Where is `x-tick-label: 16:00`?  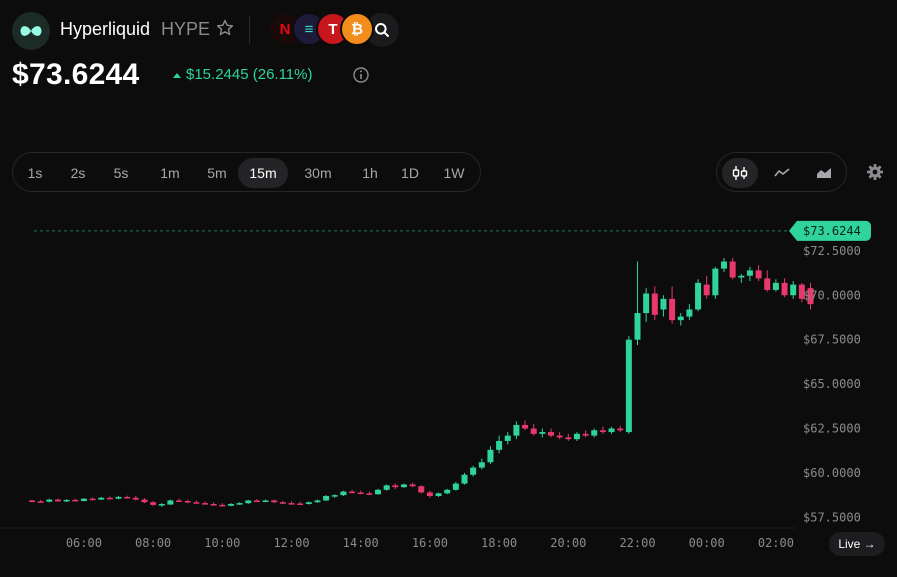
x-tick-label: 16:00 is located at coordinates (430, 543).